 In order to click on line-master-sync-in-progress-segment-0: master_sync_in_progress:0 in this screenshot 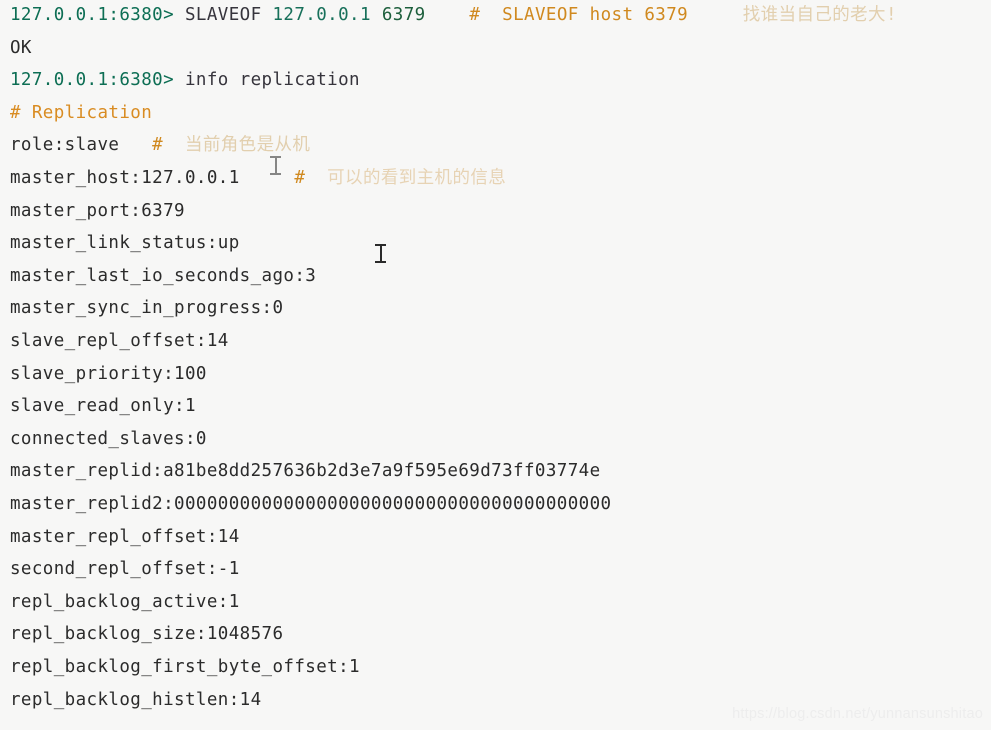, I will do `click(147, 308)`.